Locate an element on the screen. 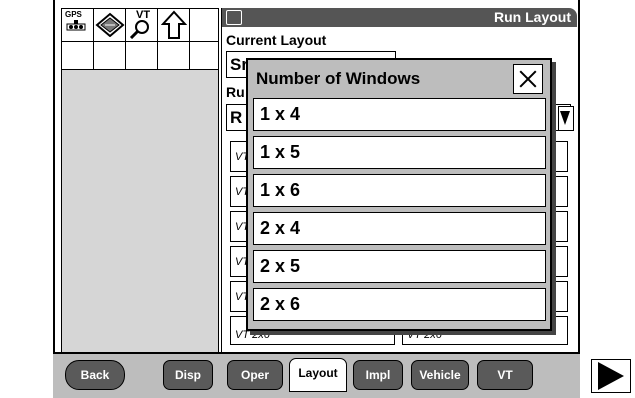 The height and width of the screenshot is (398, 635). current-layout-label: Current Layout is located at coordinates (276, 40).